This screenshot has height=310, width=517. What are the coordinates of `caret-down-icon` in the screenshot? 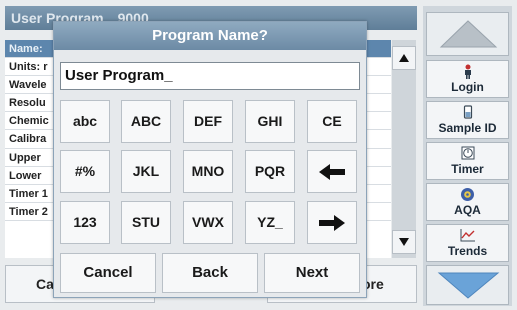 It's located at (404, 242).